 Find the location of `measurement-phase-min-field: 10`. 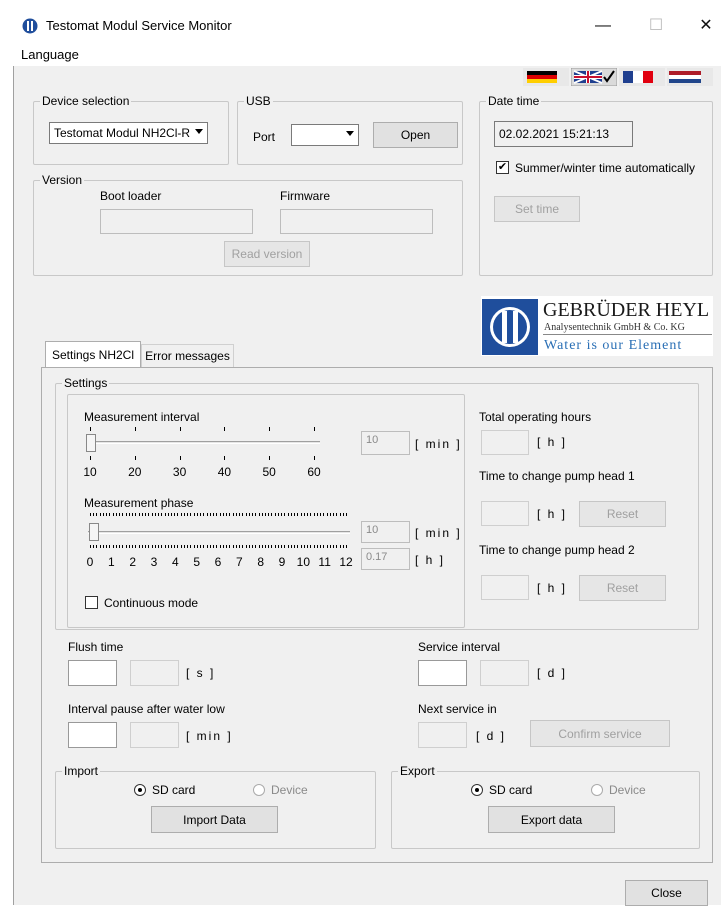

measurement-phase-min-field: 10 is located at coordinates (385, 532).